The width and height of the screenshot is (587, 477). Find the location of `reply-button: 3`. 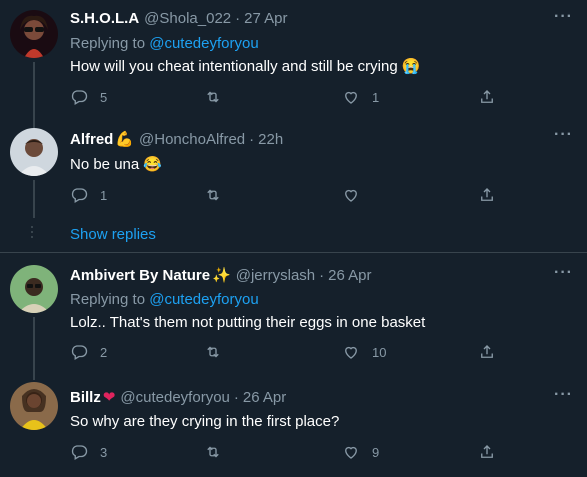

reply-button: 3 is located at coordinates (88, 452).